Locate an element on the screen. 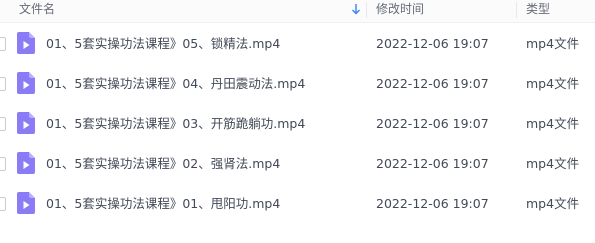 The image size is (595, 243). file-name: 01、5套实操功法课程》05、锁精法.mp4 is located at coordinates (163, 43).